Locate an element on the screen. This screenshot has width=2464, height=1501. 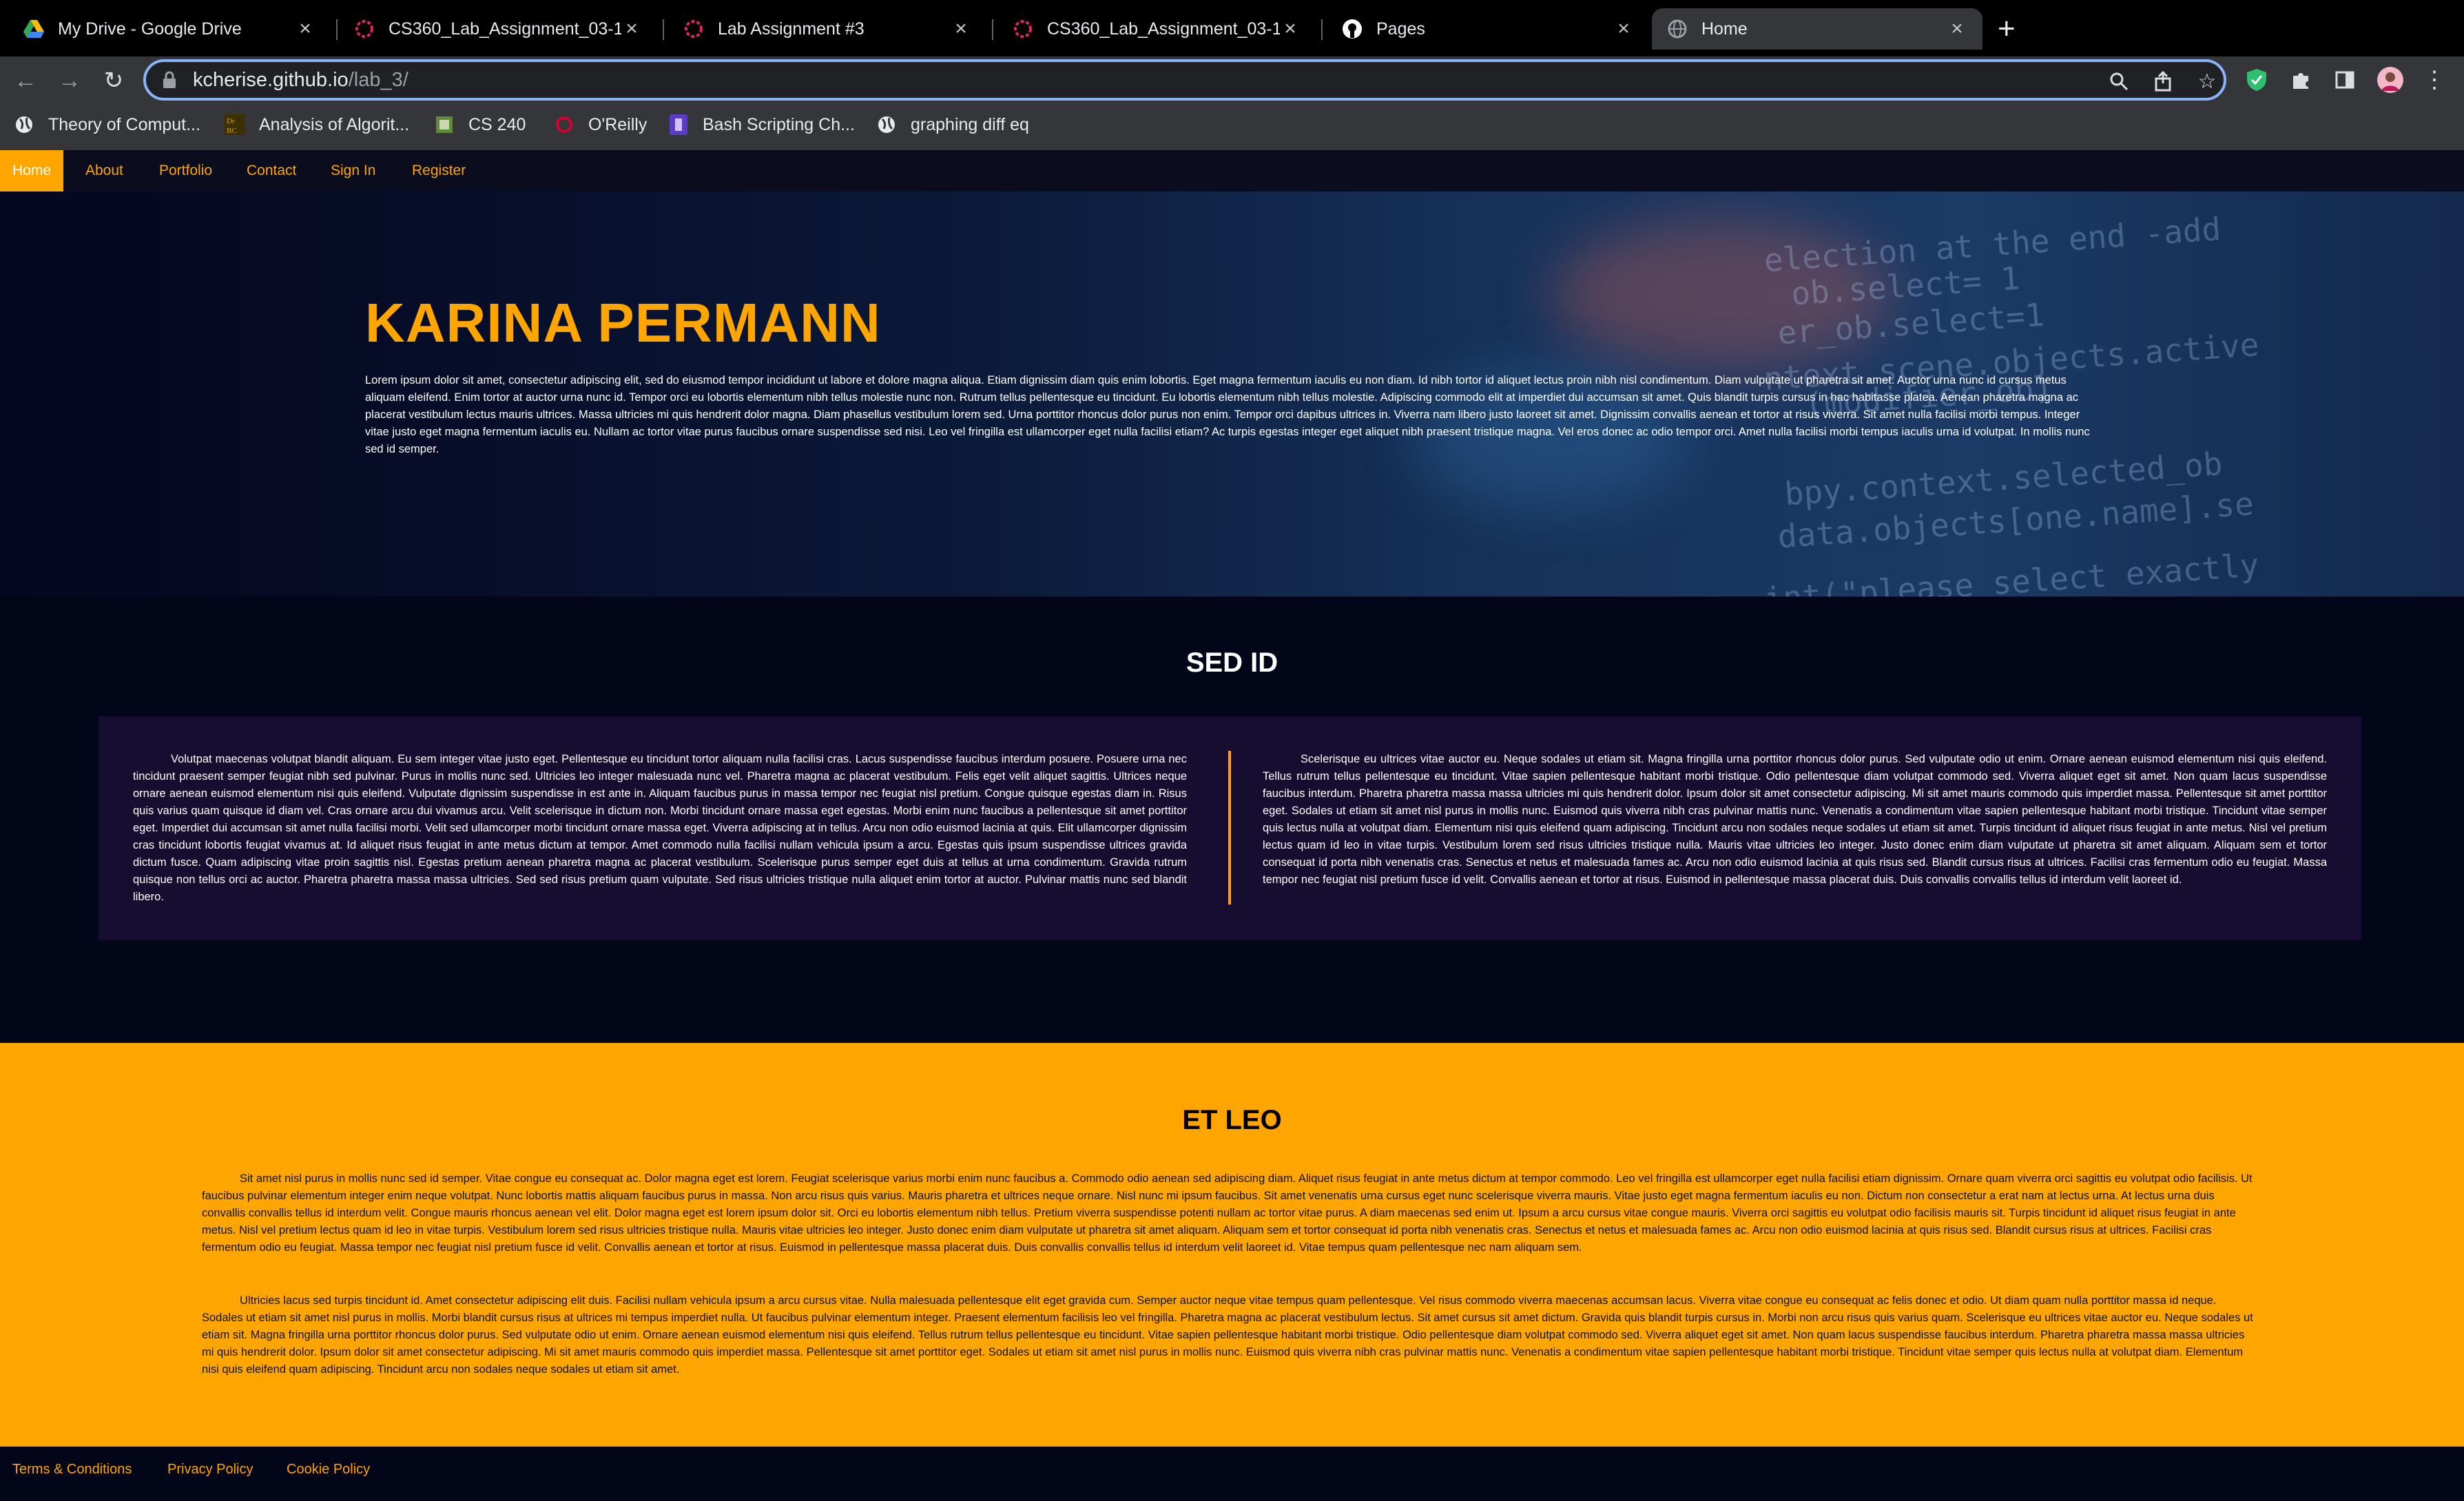
address-bar: kcherise.github.io/lab_3/ ☆ is located at coordinates (1184, 80).